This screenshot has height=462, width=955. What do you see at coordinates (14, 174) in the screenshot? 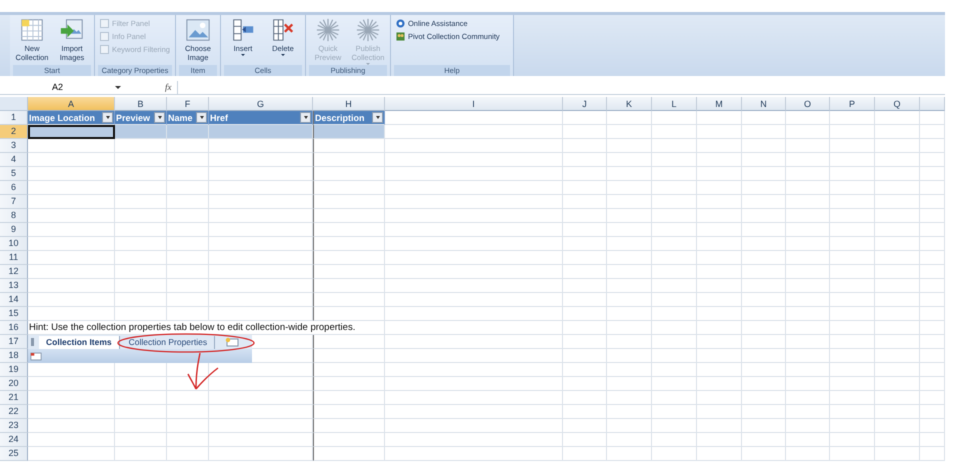
I see `row-number: 5` at bounding box center [14, 174].